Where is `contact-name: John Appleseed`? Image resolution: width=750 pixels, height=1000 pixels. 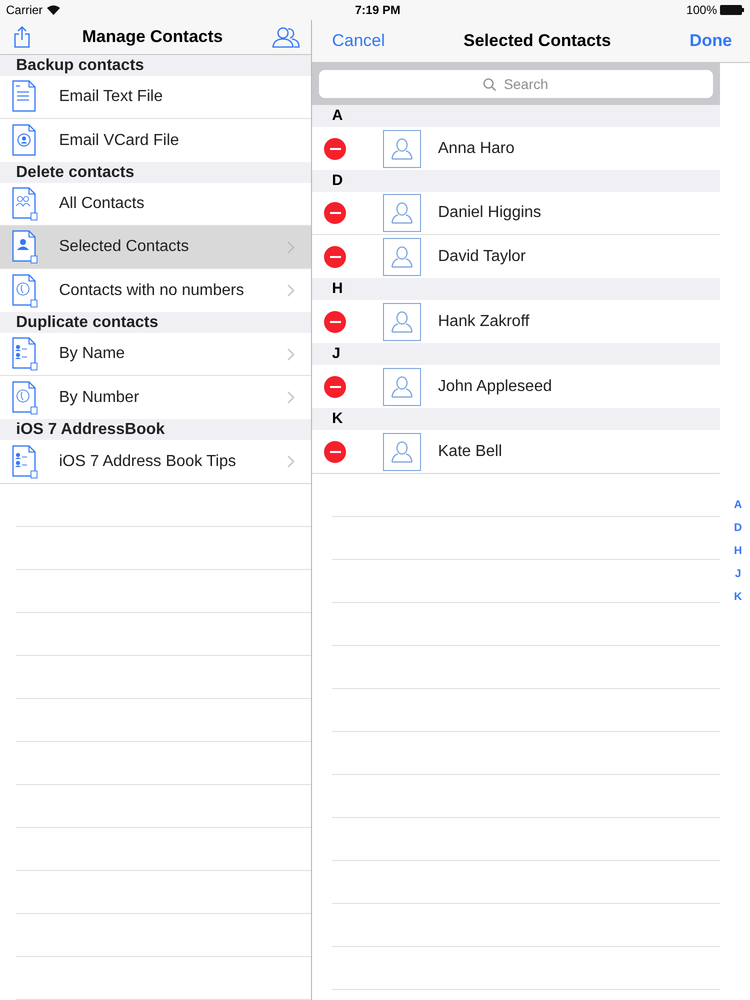
contact-name: John Appleseed is located at coordinates (495, 386).